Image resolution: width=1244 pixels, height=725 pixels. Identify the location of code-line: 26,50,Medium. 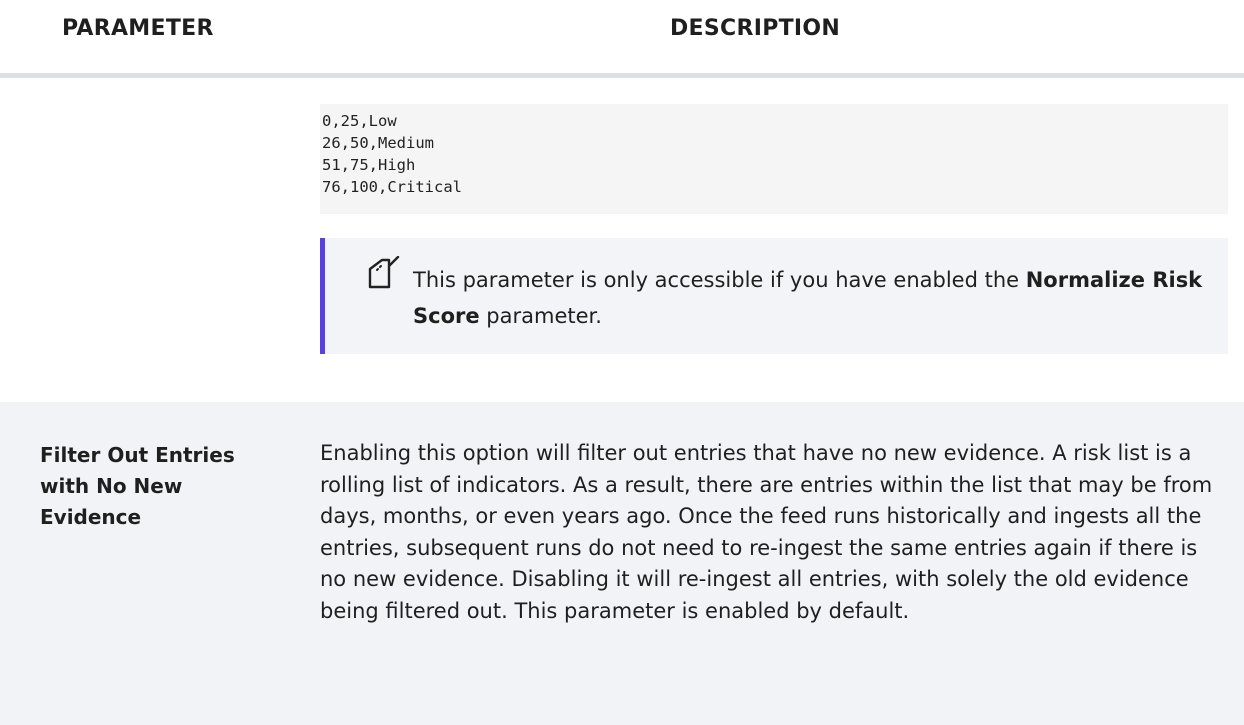
(378, 143).